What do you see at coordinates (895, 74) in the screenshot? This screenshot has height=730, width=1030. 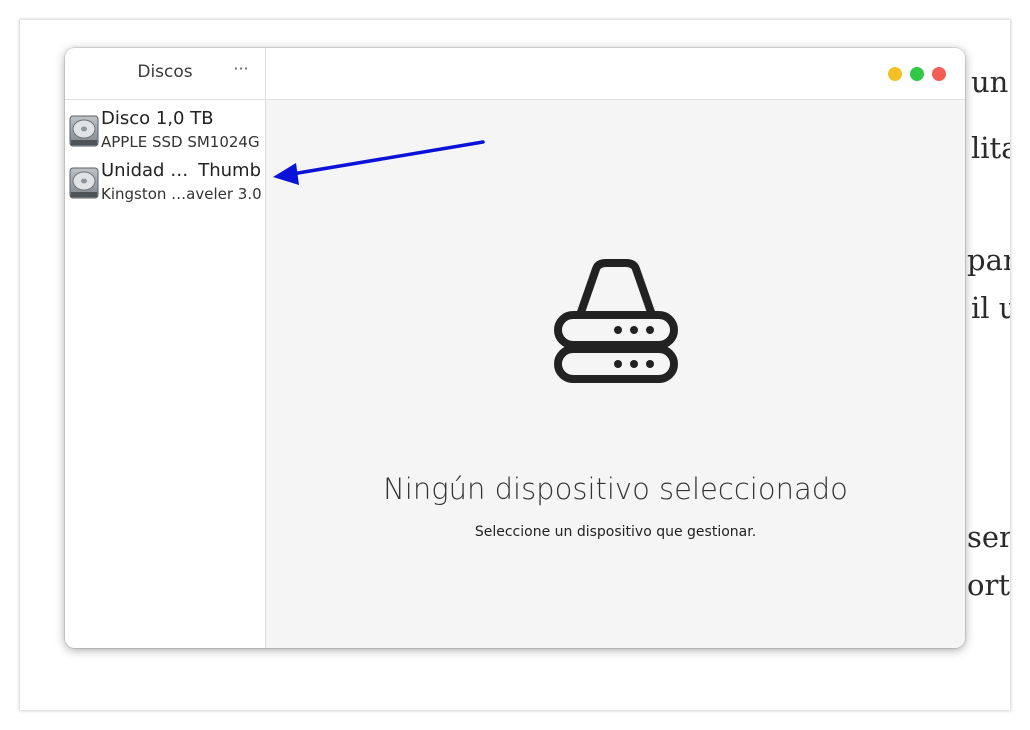 I see `minimize-button` at bounding box center [895, 74].